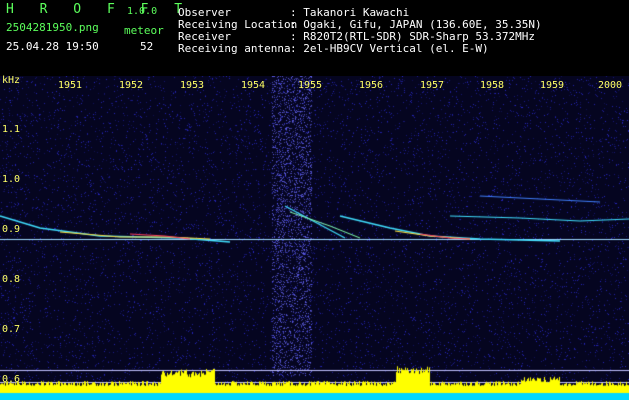 The image size is (629, 400). What do you see at coordinates (11, 379) in the screenshot?
I see `y-tick-label: 0.6` at bounding box center [11, 379].